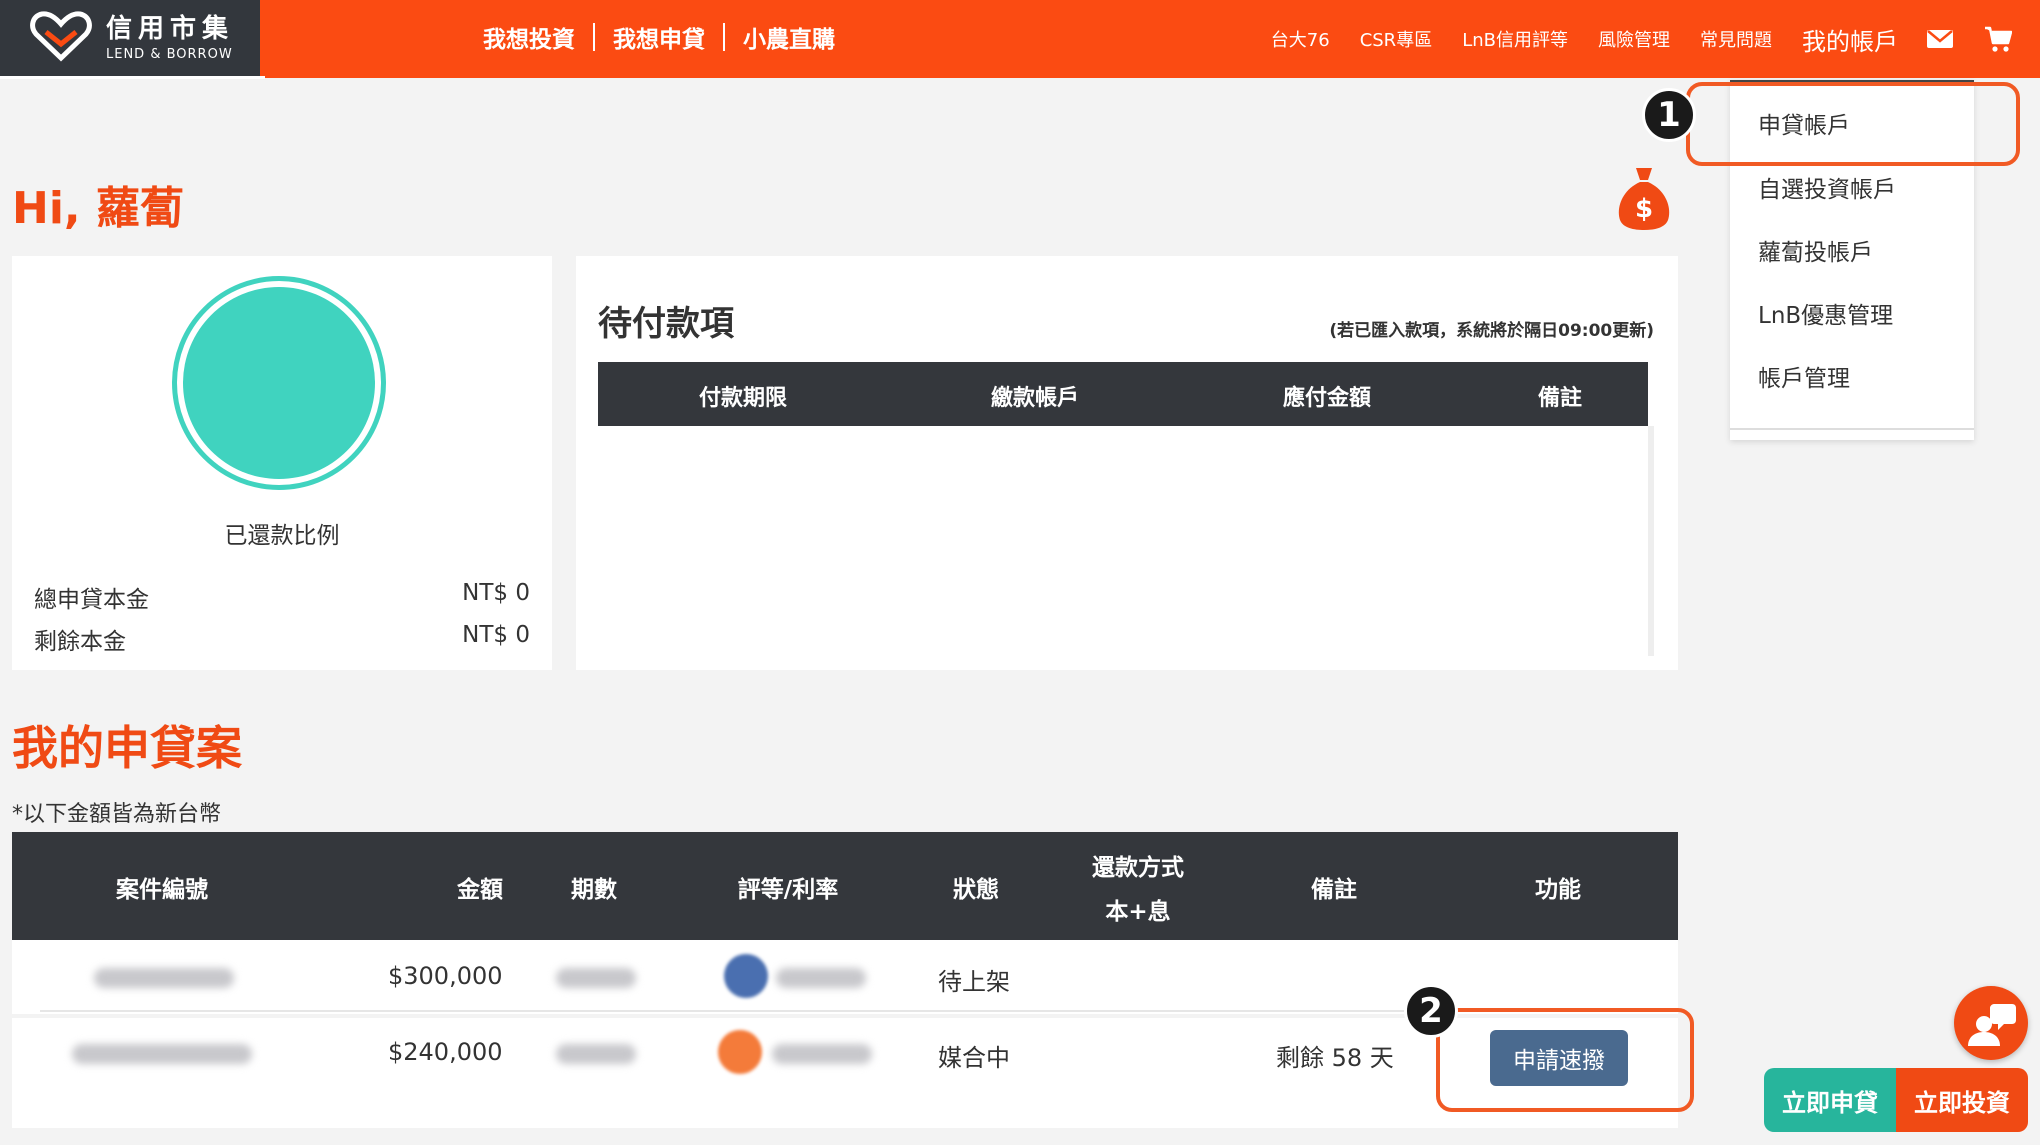  I want to click on col-payment-remark: 備註, so click(1560, 398).